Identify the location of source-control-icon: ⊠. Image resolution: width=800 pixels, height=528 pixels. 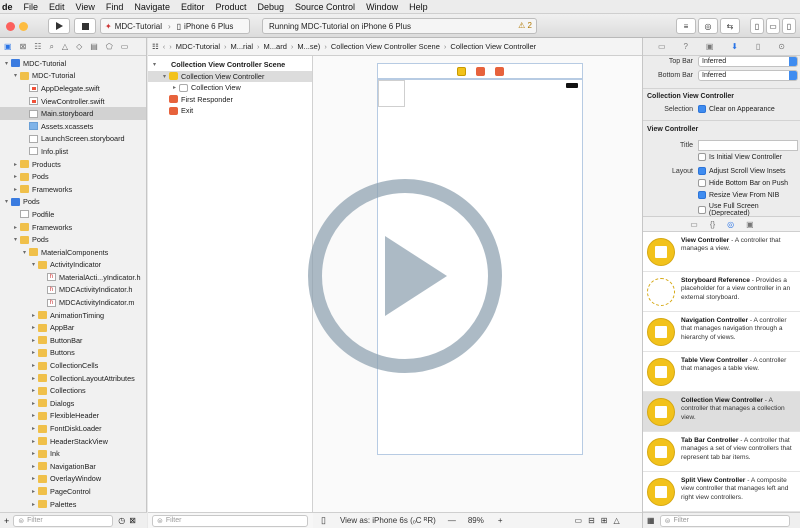
(23, 46).